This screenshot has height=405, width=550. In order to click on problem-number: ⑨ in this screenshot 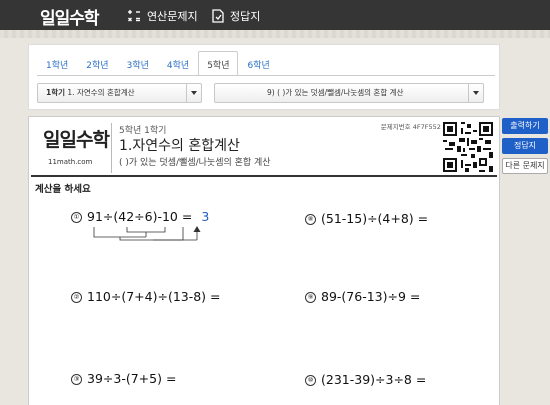, I will do `click(310, 297)`.